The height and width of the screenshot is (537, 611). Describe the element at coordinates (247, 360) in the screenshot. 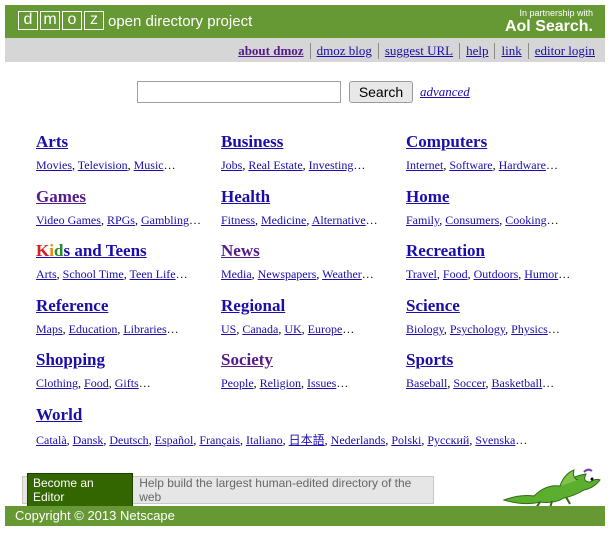

I see `category-title-link: Society` at that location.